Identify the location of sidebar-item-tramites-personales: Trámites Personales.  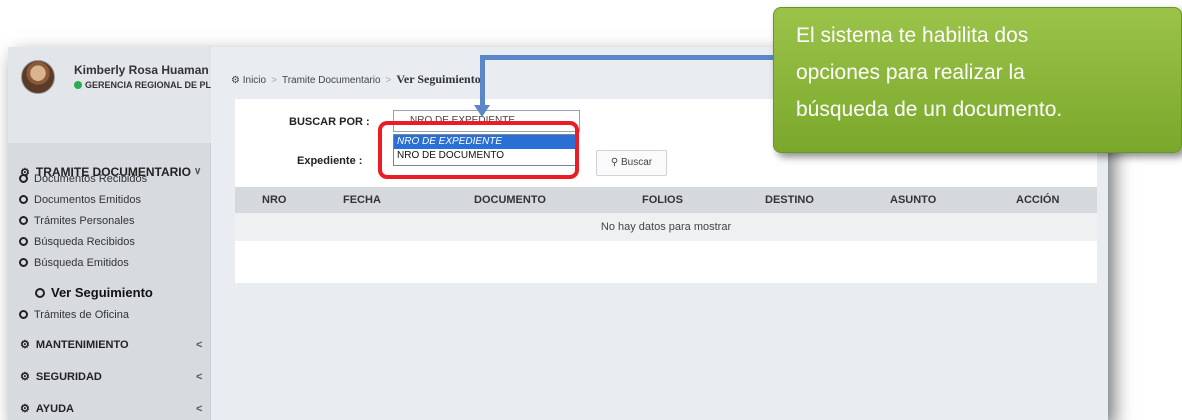
(109, 221).